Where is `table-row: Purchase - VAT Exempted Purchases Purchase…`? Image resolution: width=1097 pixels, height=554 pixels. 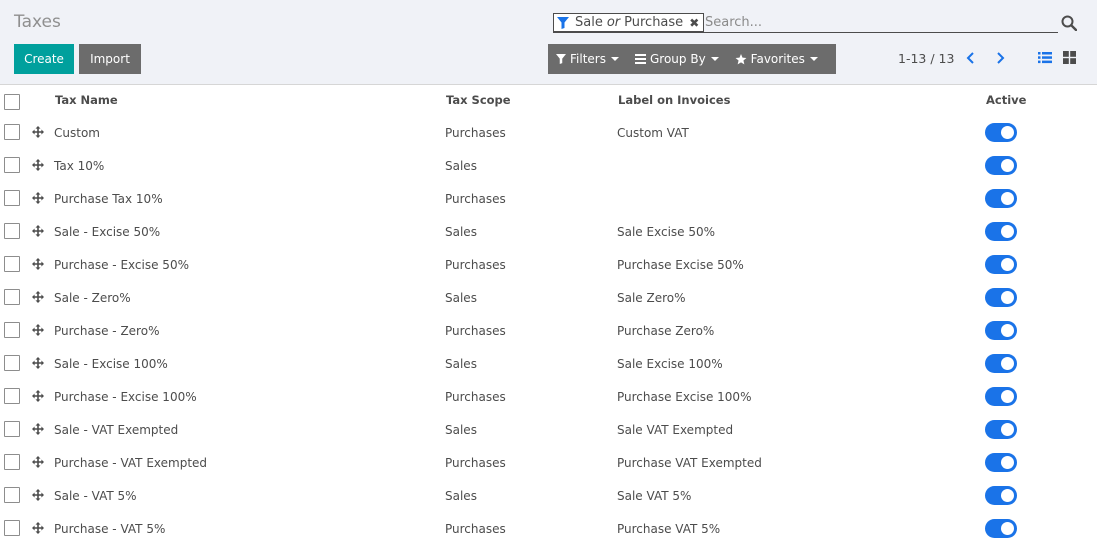
table-row: Purchase - VAT Exempted Purchases Purchase… is located at coordinates (548, 462).